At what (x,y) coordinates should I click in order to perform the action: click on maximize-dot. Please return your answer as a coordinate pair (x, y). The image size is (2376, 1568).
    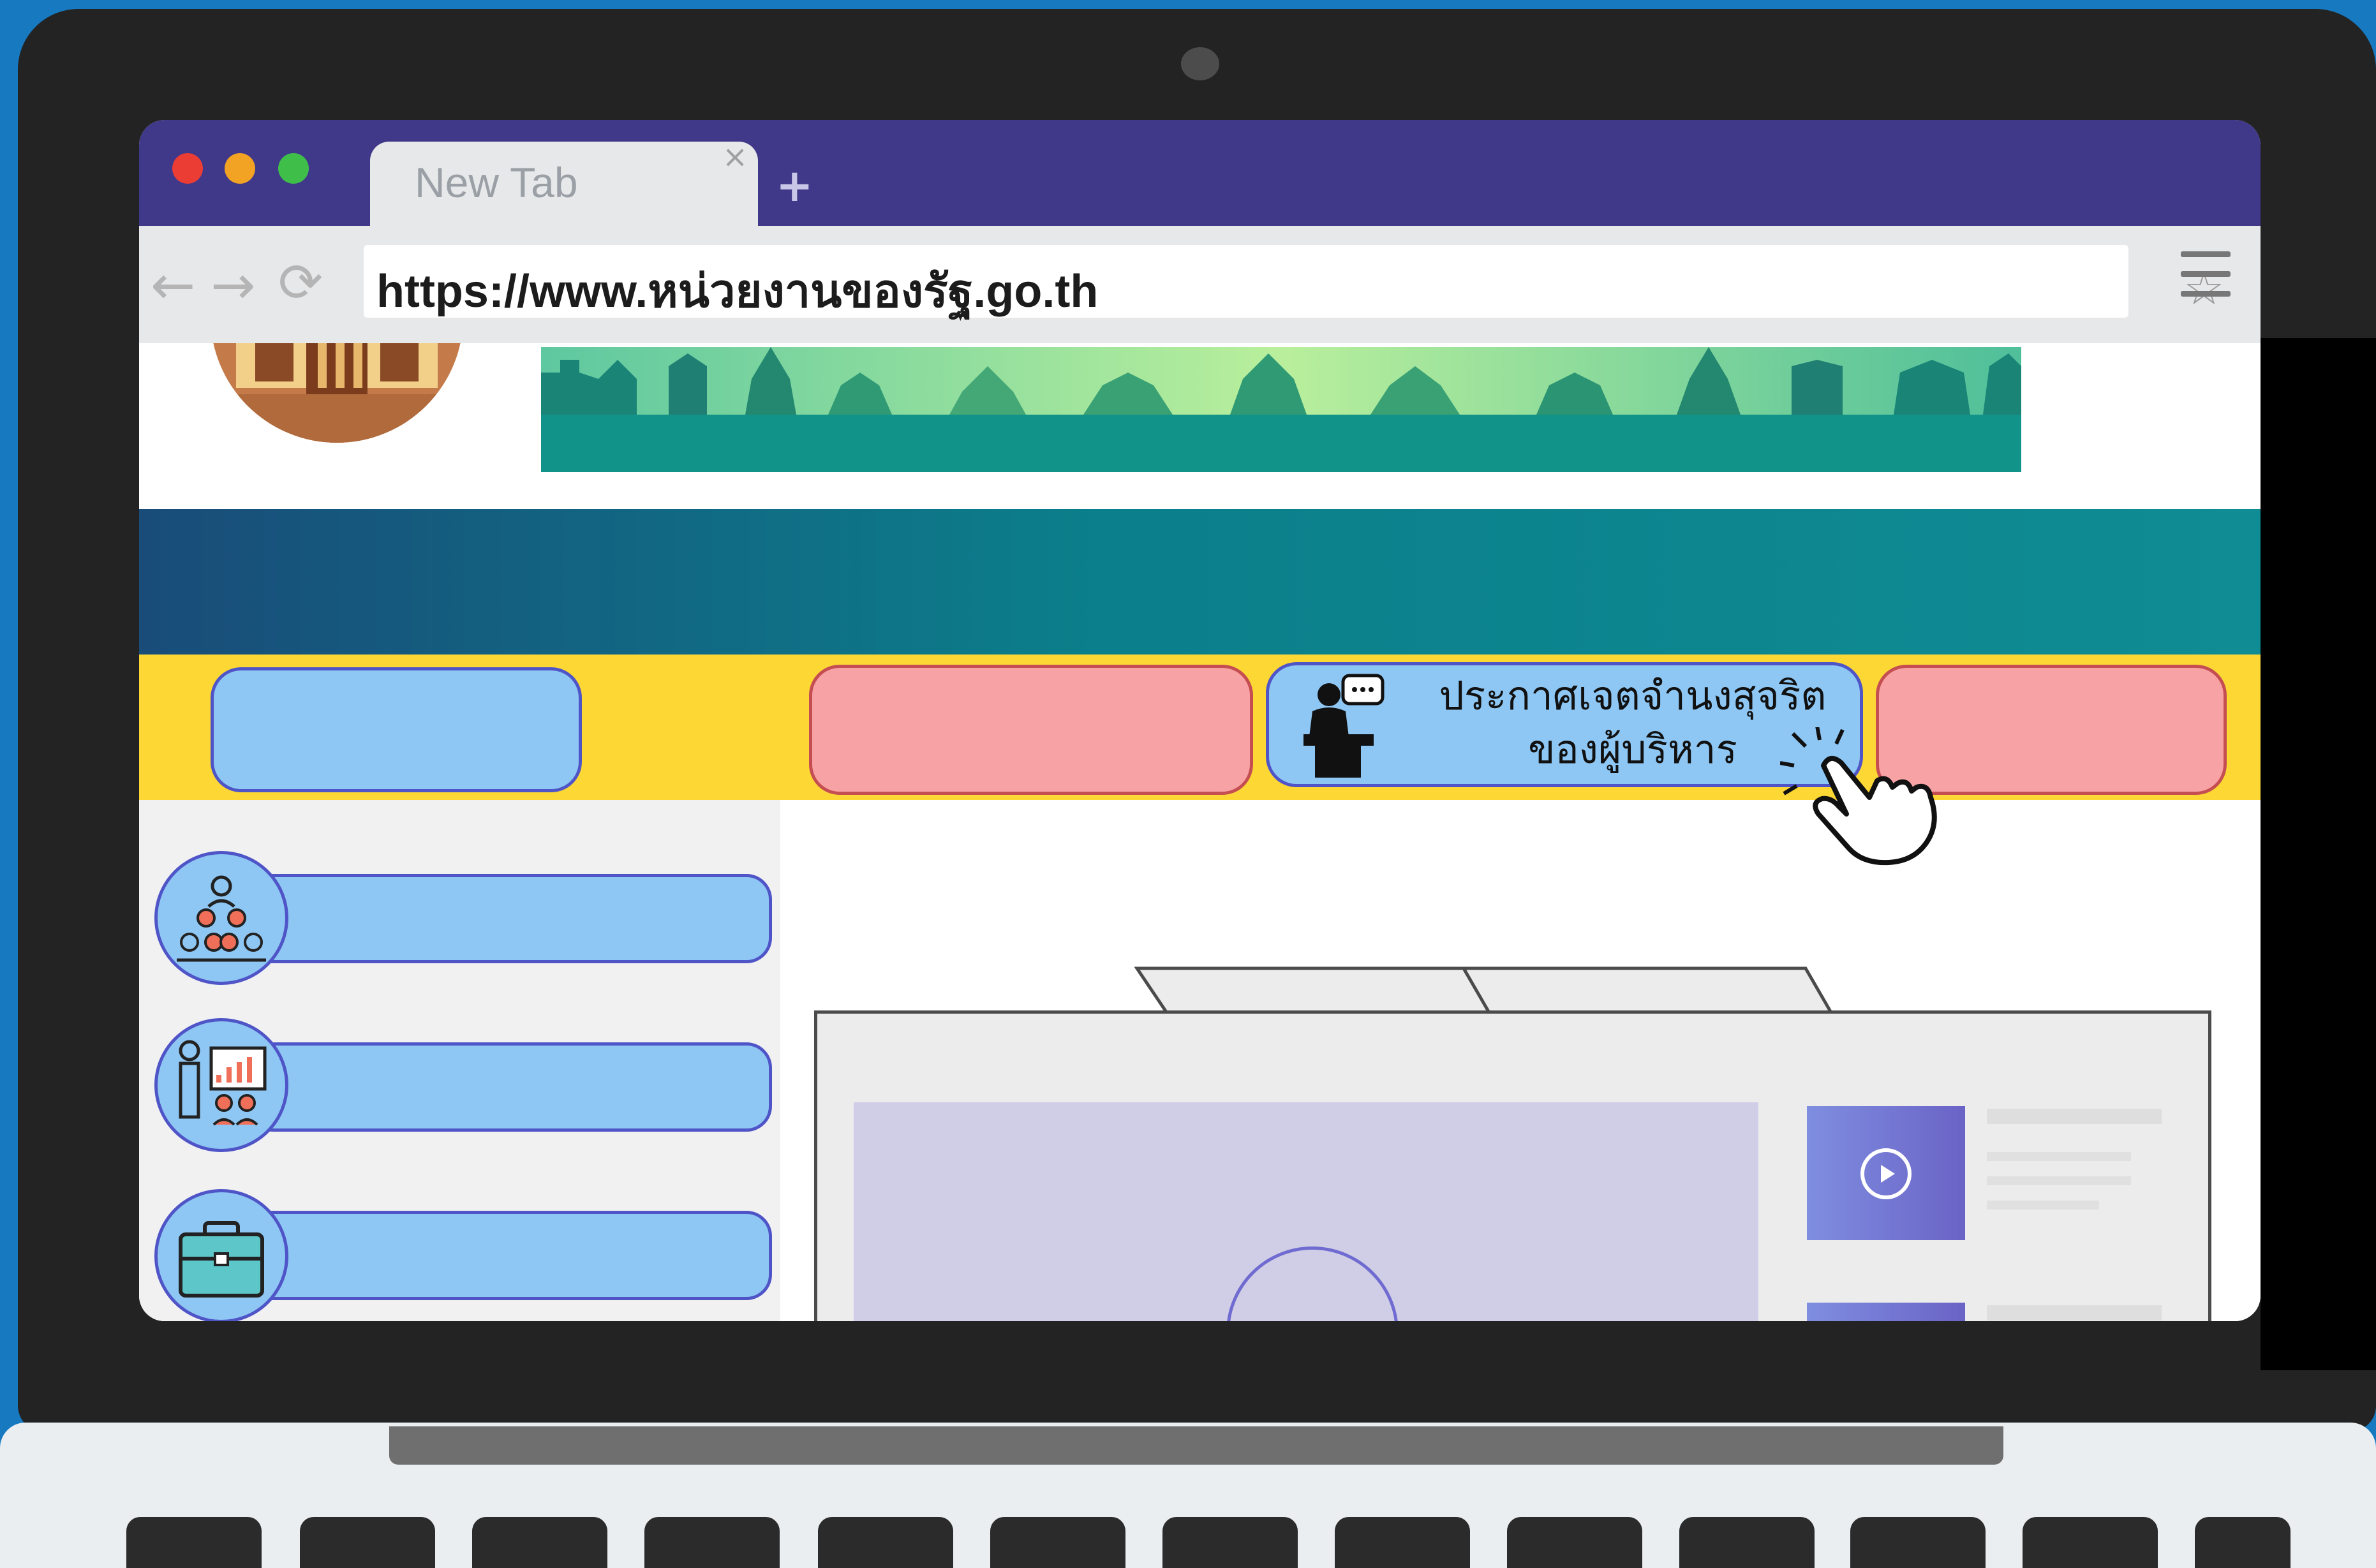
    Looking at the image, I should click on (293, 168).